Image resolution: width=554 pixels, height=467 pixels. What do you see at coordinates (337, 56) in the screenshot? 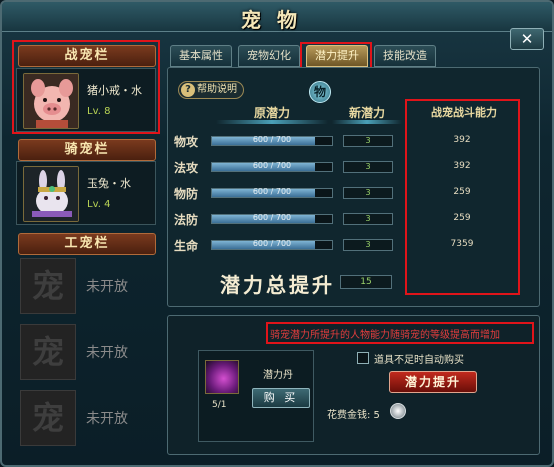
I see `tab-potential-upgrade: 潜力提升` at bounding box center [337, 56].